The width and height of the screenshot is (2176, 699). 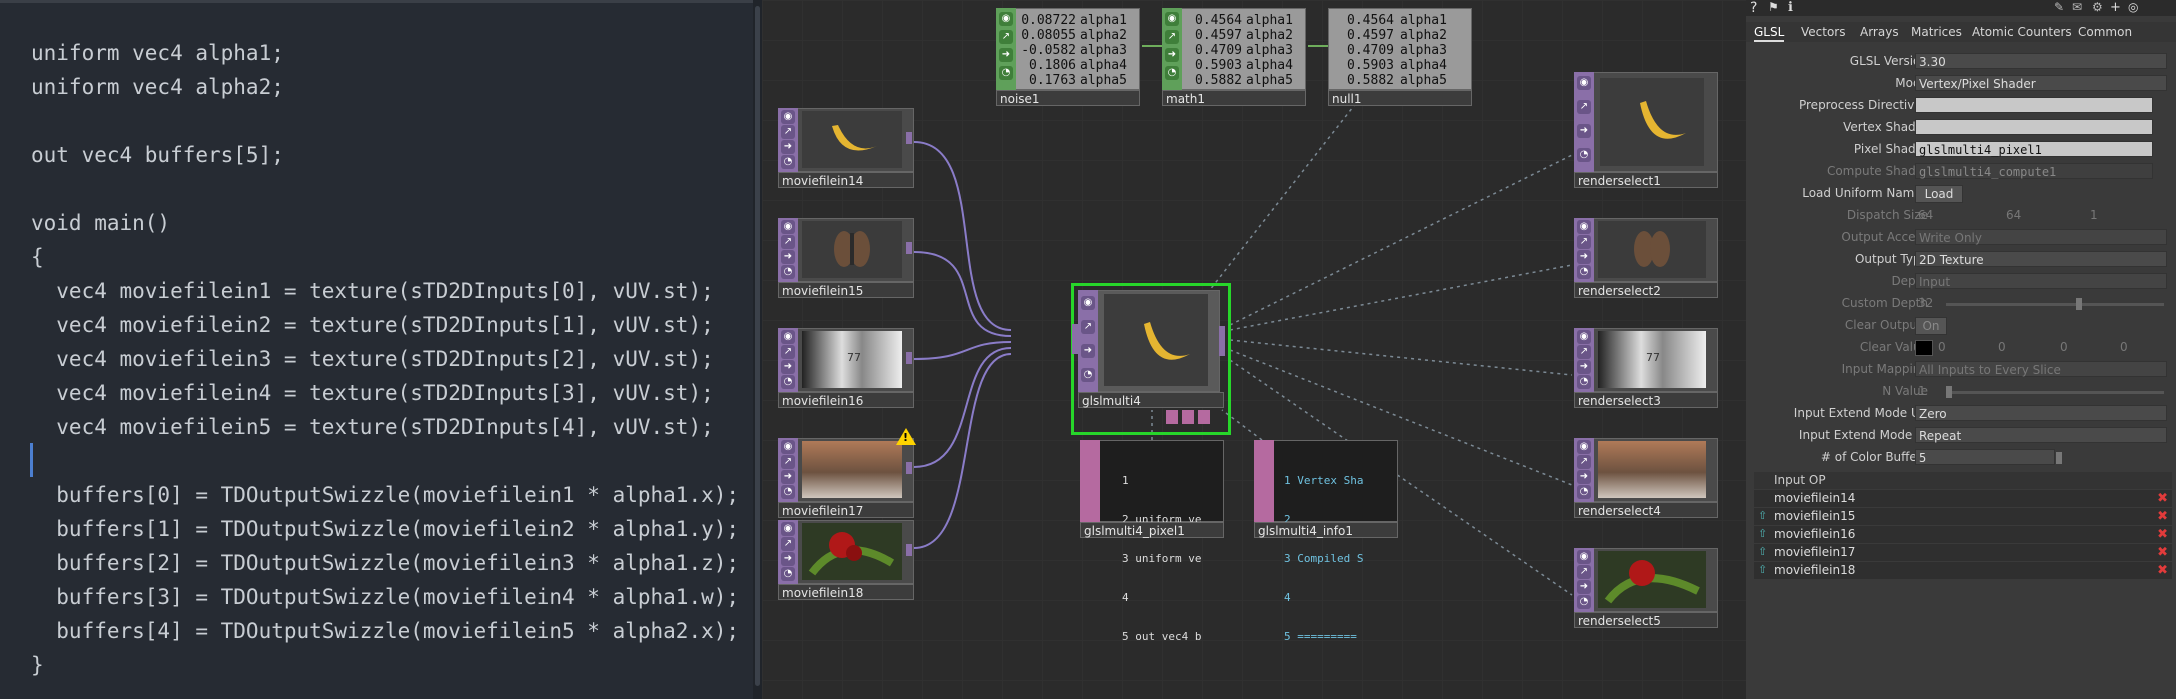 What do you see at coordinates (2055, 458) in the screenshot?
I see `color-buffers-slider` at bounding box center [2055, 458].